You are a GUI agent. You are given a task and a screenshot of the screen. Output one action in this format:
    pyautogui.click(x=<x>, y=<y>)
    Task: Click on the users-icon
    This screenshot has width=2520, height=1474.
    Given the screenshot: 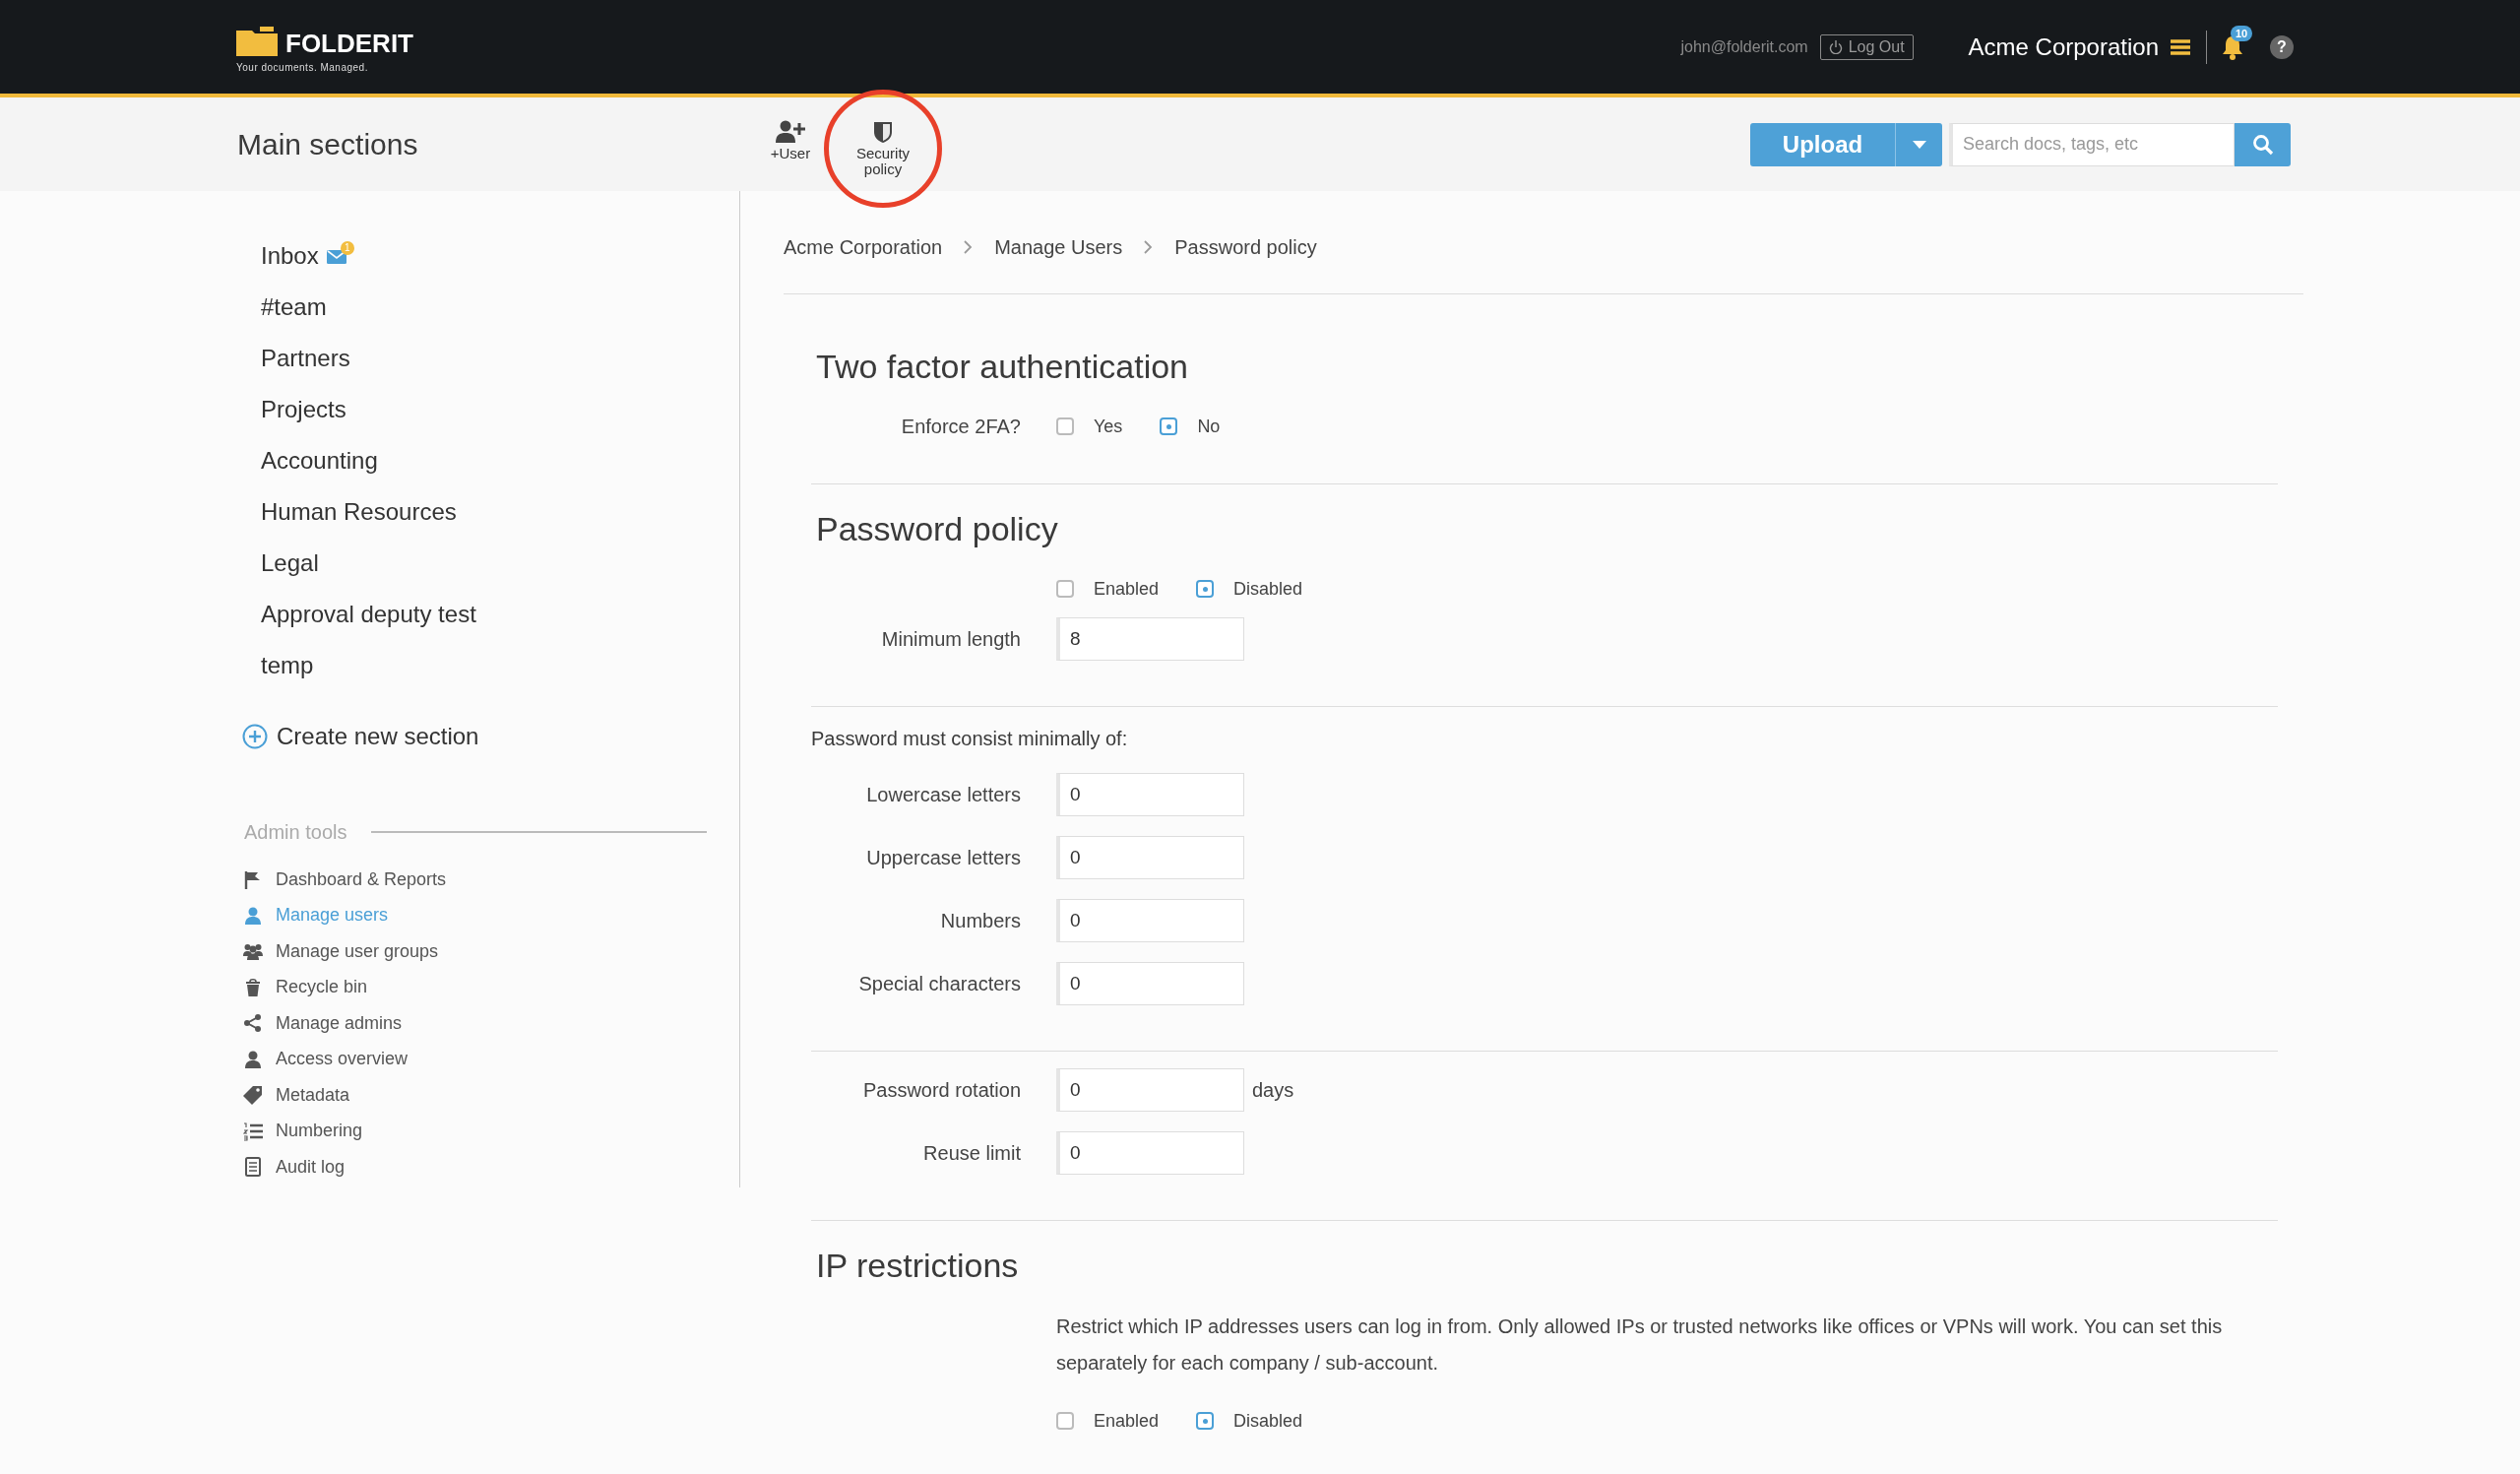 What is the action you would take?
    pyautogui.click(x=253, y=952)
    